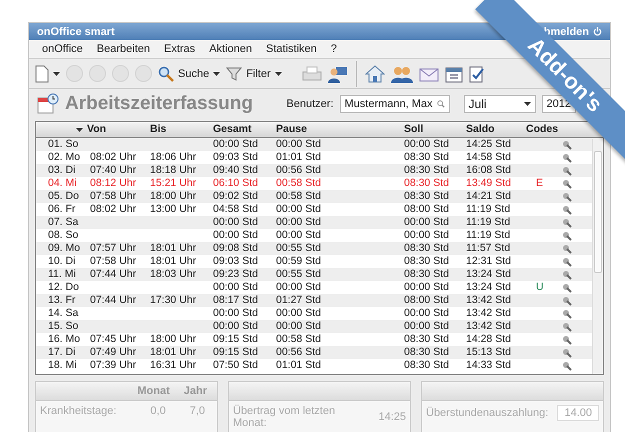 This screenshot has width=625, height=432. Describe the element at coordinates (336, 129) in the screenshot. I see `column-header: Pause` at that location.